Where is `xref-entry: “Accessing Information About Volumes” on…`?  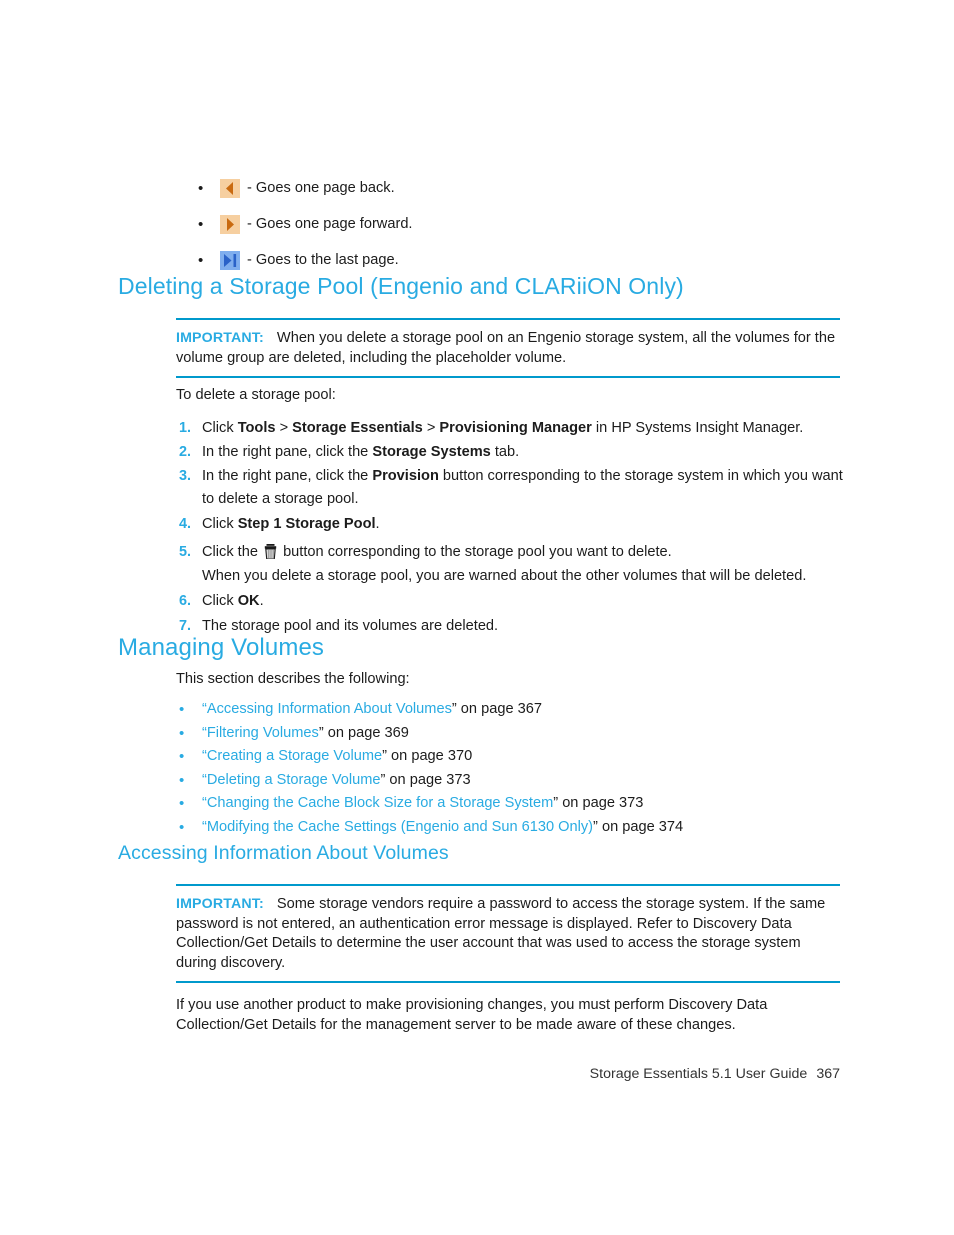 xref-entry: “Accessing Information About Volumes” on… is located at coordinates (529, 710).